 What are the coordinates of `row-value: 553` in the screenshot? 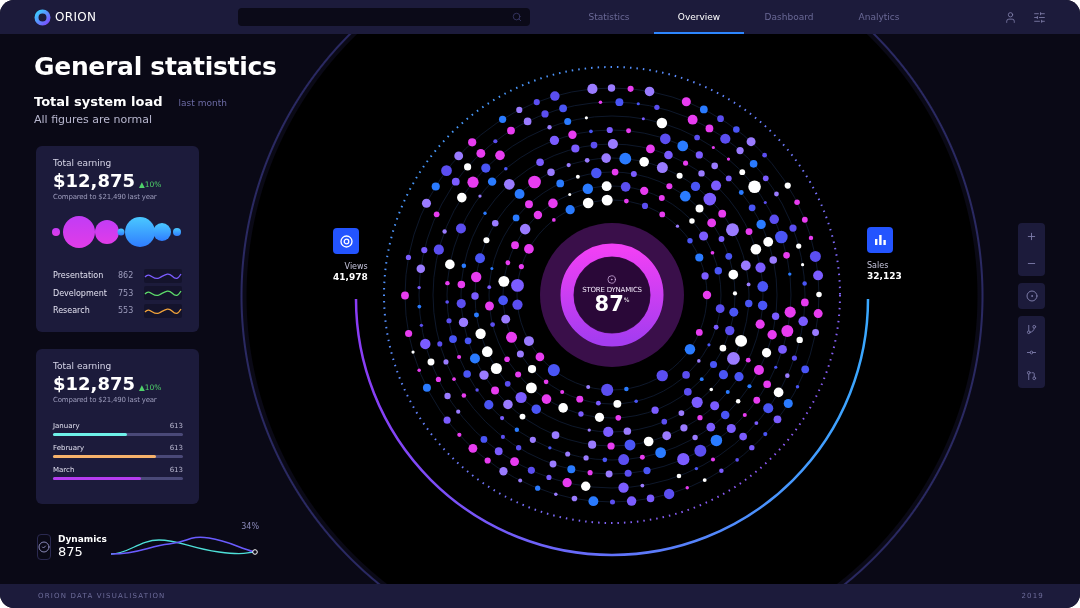 It's located at (126, 311).